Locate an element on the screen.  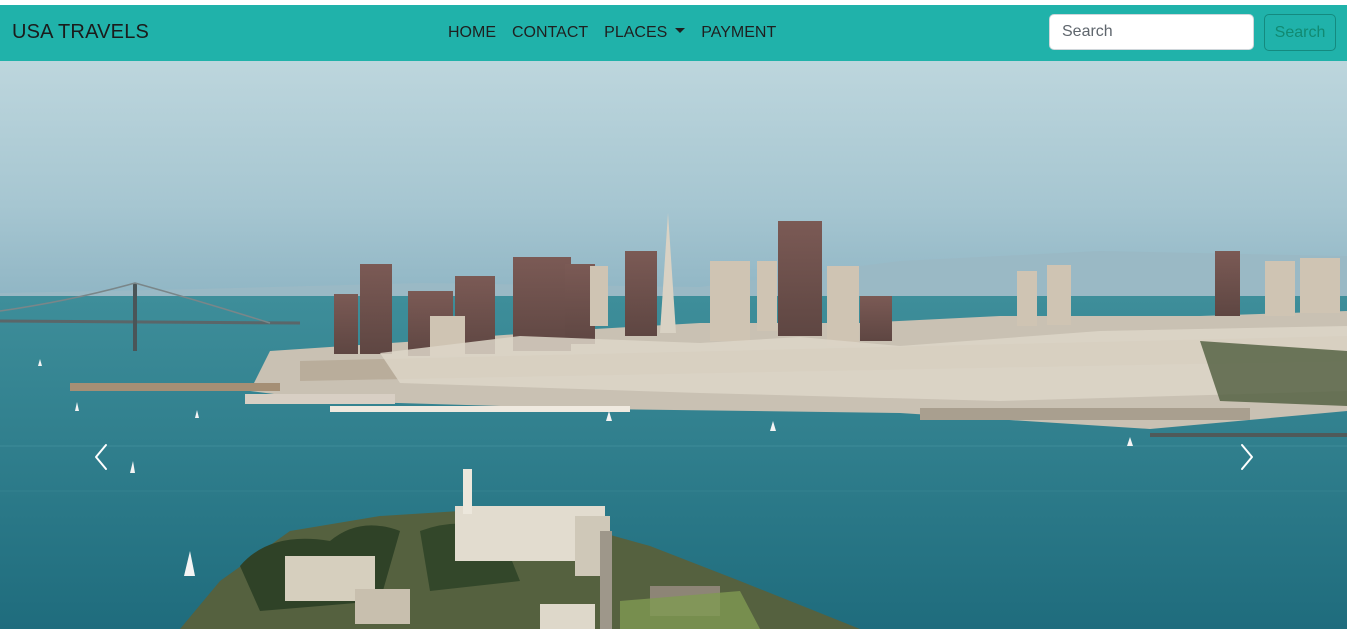
search-button: Search is located at coordinates (1300, 32).